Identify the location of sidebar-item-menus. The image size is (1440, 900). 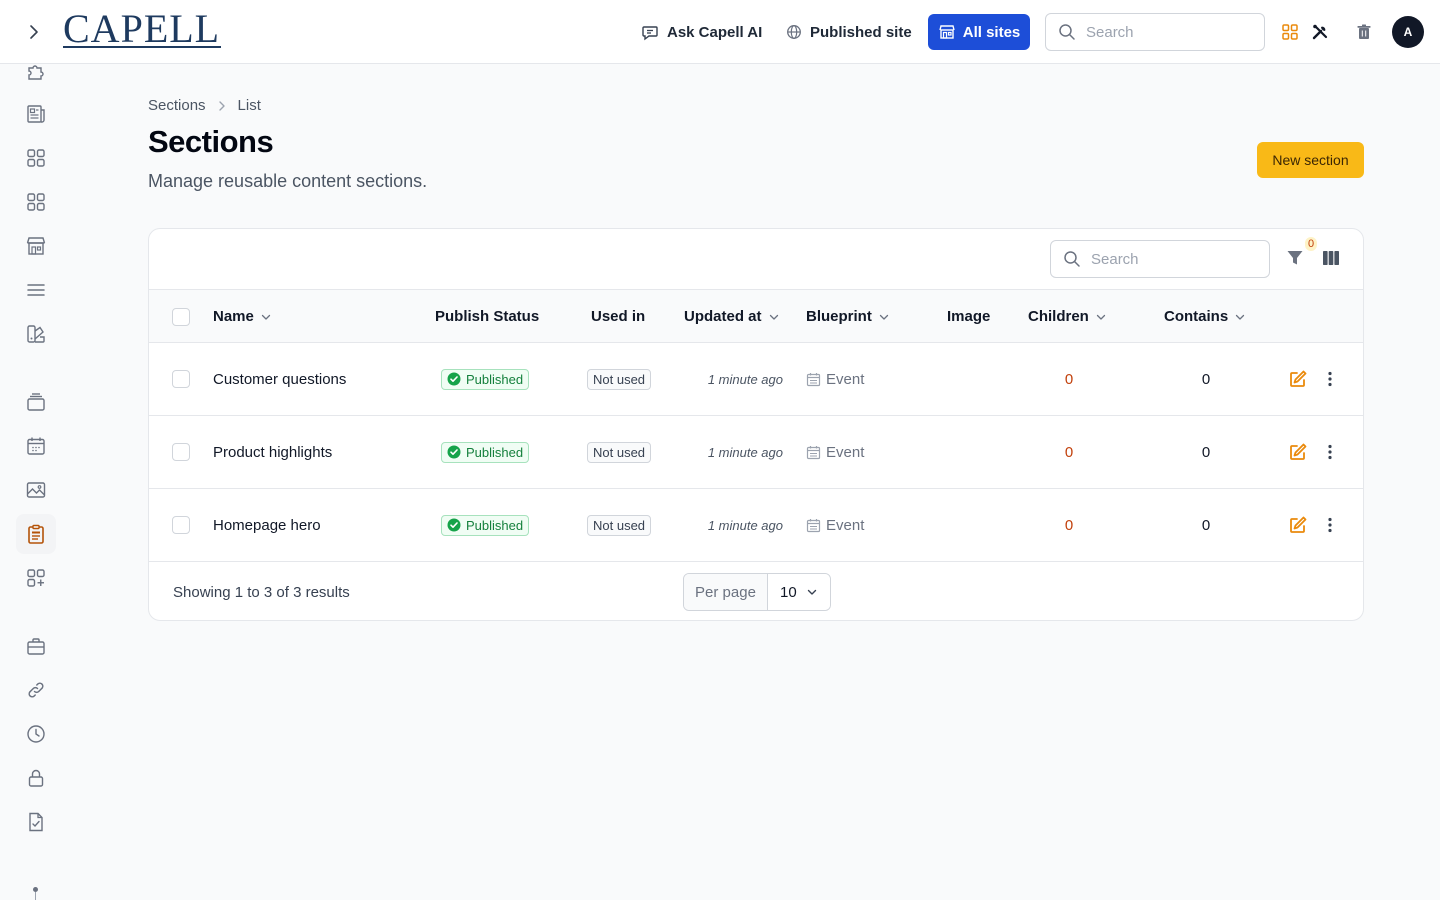
(36, 290).